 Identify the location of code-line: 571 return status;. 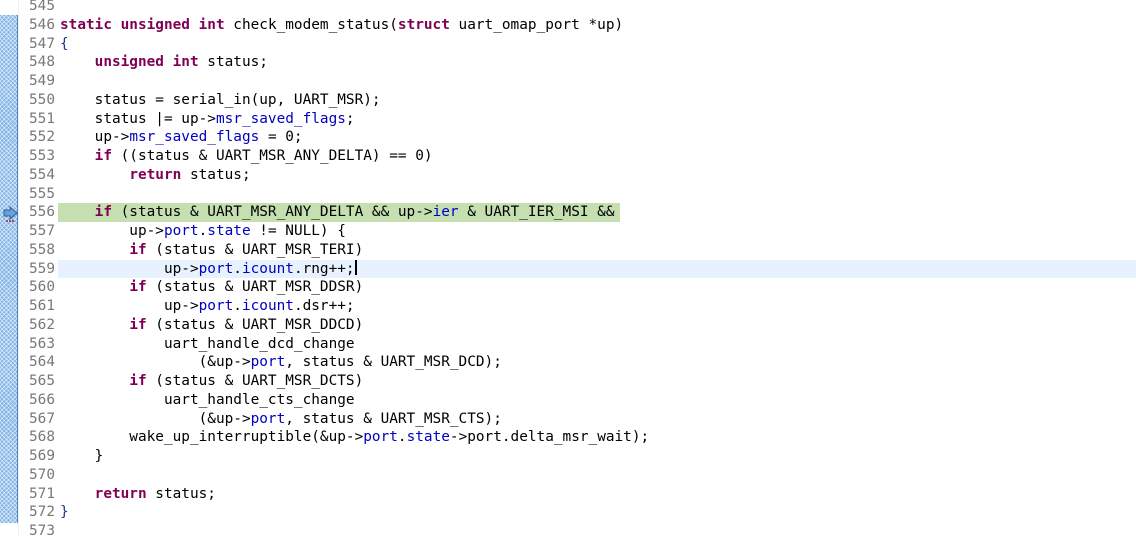
(568, 494).